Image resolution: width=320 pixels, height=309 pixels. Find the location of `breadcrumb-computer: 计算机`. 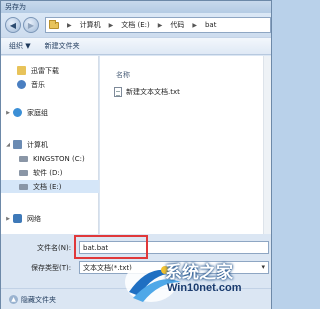

breadcrumb-computer: 计算机 is located at coordinates (90, 25).